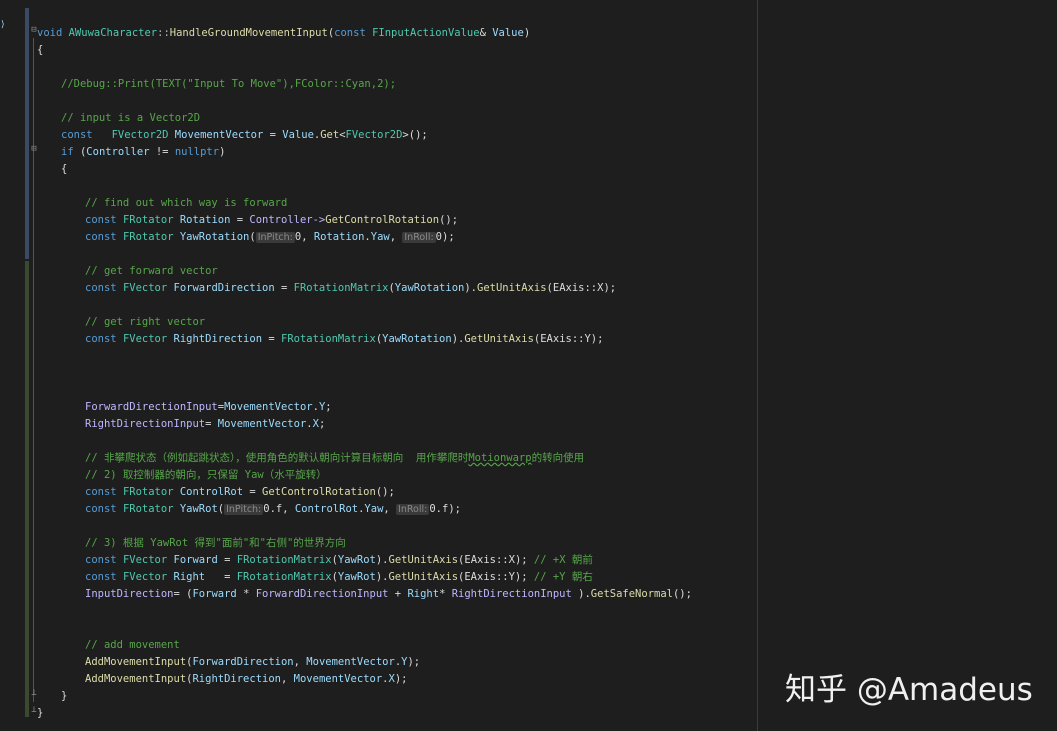  I want to click on brace: }, so click(40, 713).